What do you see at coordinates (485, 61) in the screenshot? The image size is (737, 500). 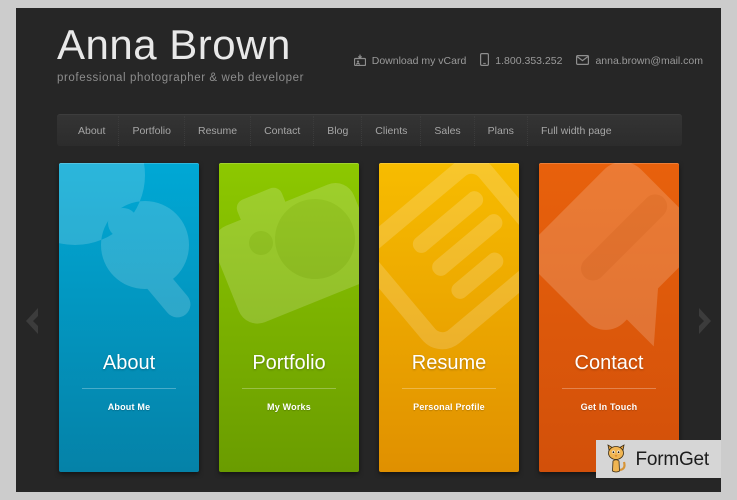 I see `phone-icon` at bounding box center [485, 61].